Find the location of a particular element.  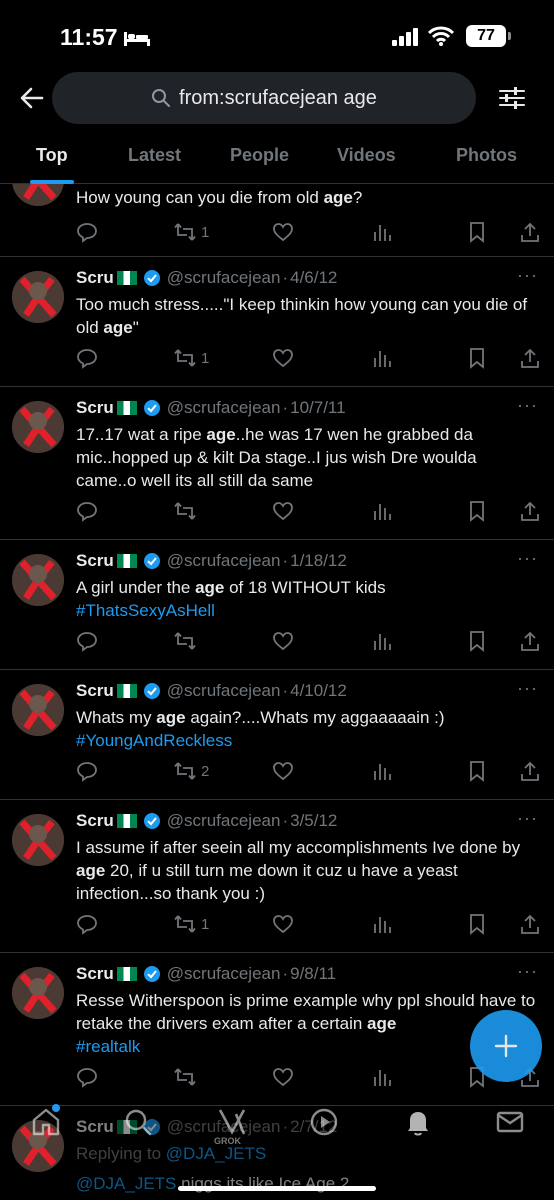

tweet: How young can you die from old age? 1 is located at coordinates (277, 220).